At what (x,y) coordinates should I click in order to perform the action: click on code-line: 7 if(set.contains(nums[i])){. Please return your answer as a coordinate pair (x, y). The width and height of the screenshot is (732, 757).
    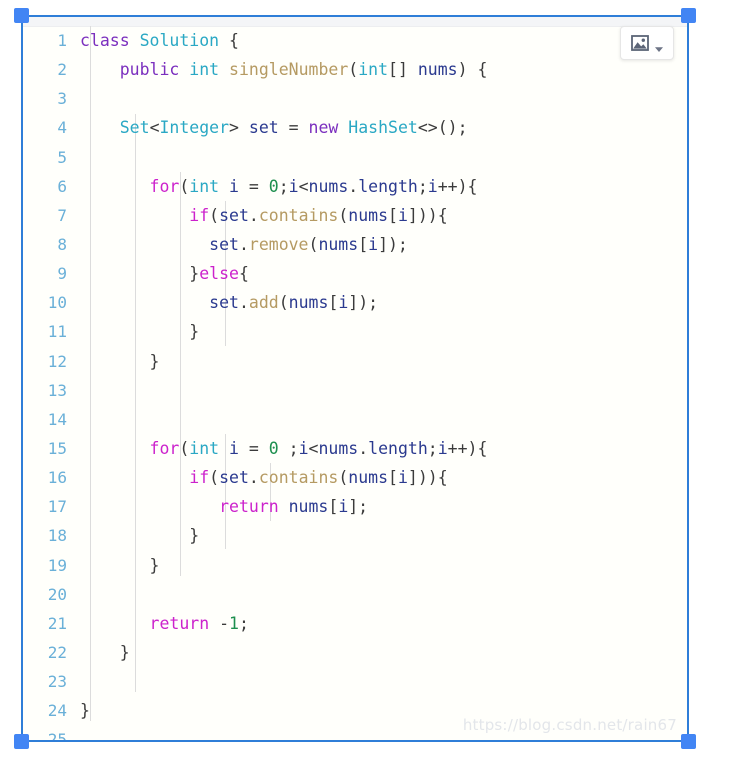
    Looking at the image, I should click on (355, 215).